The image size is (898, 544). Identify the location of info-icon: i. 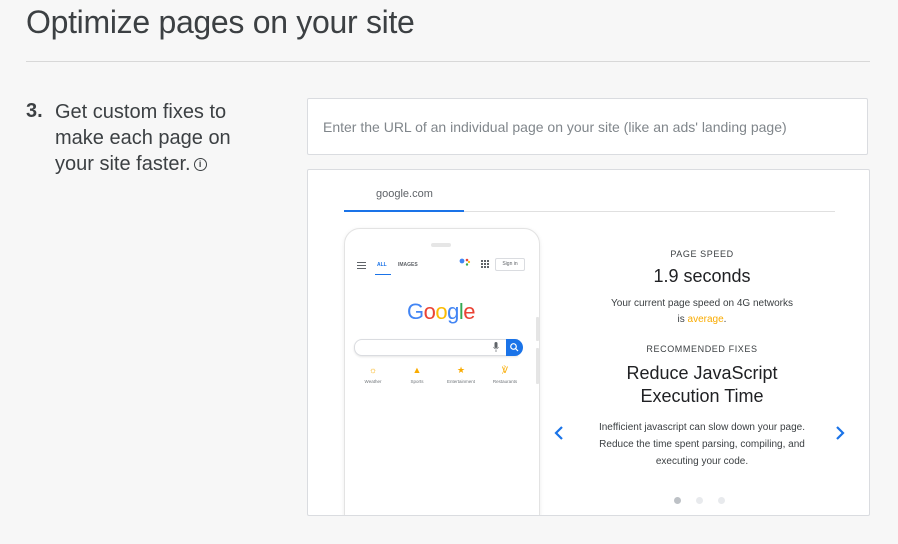
(200, 165).